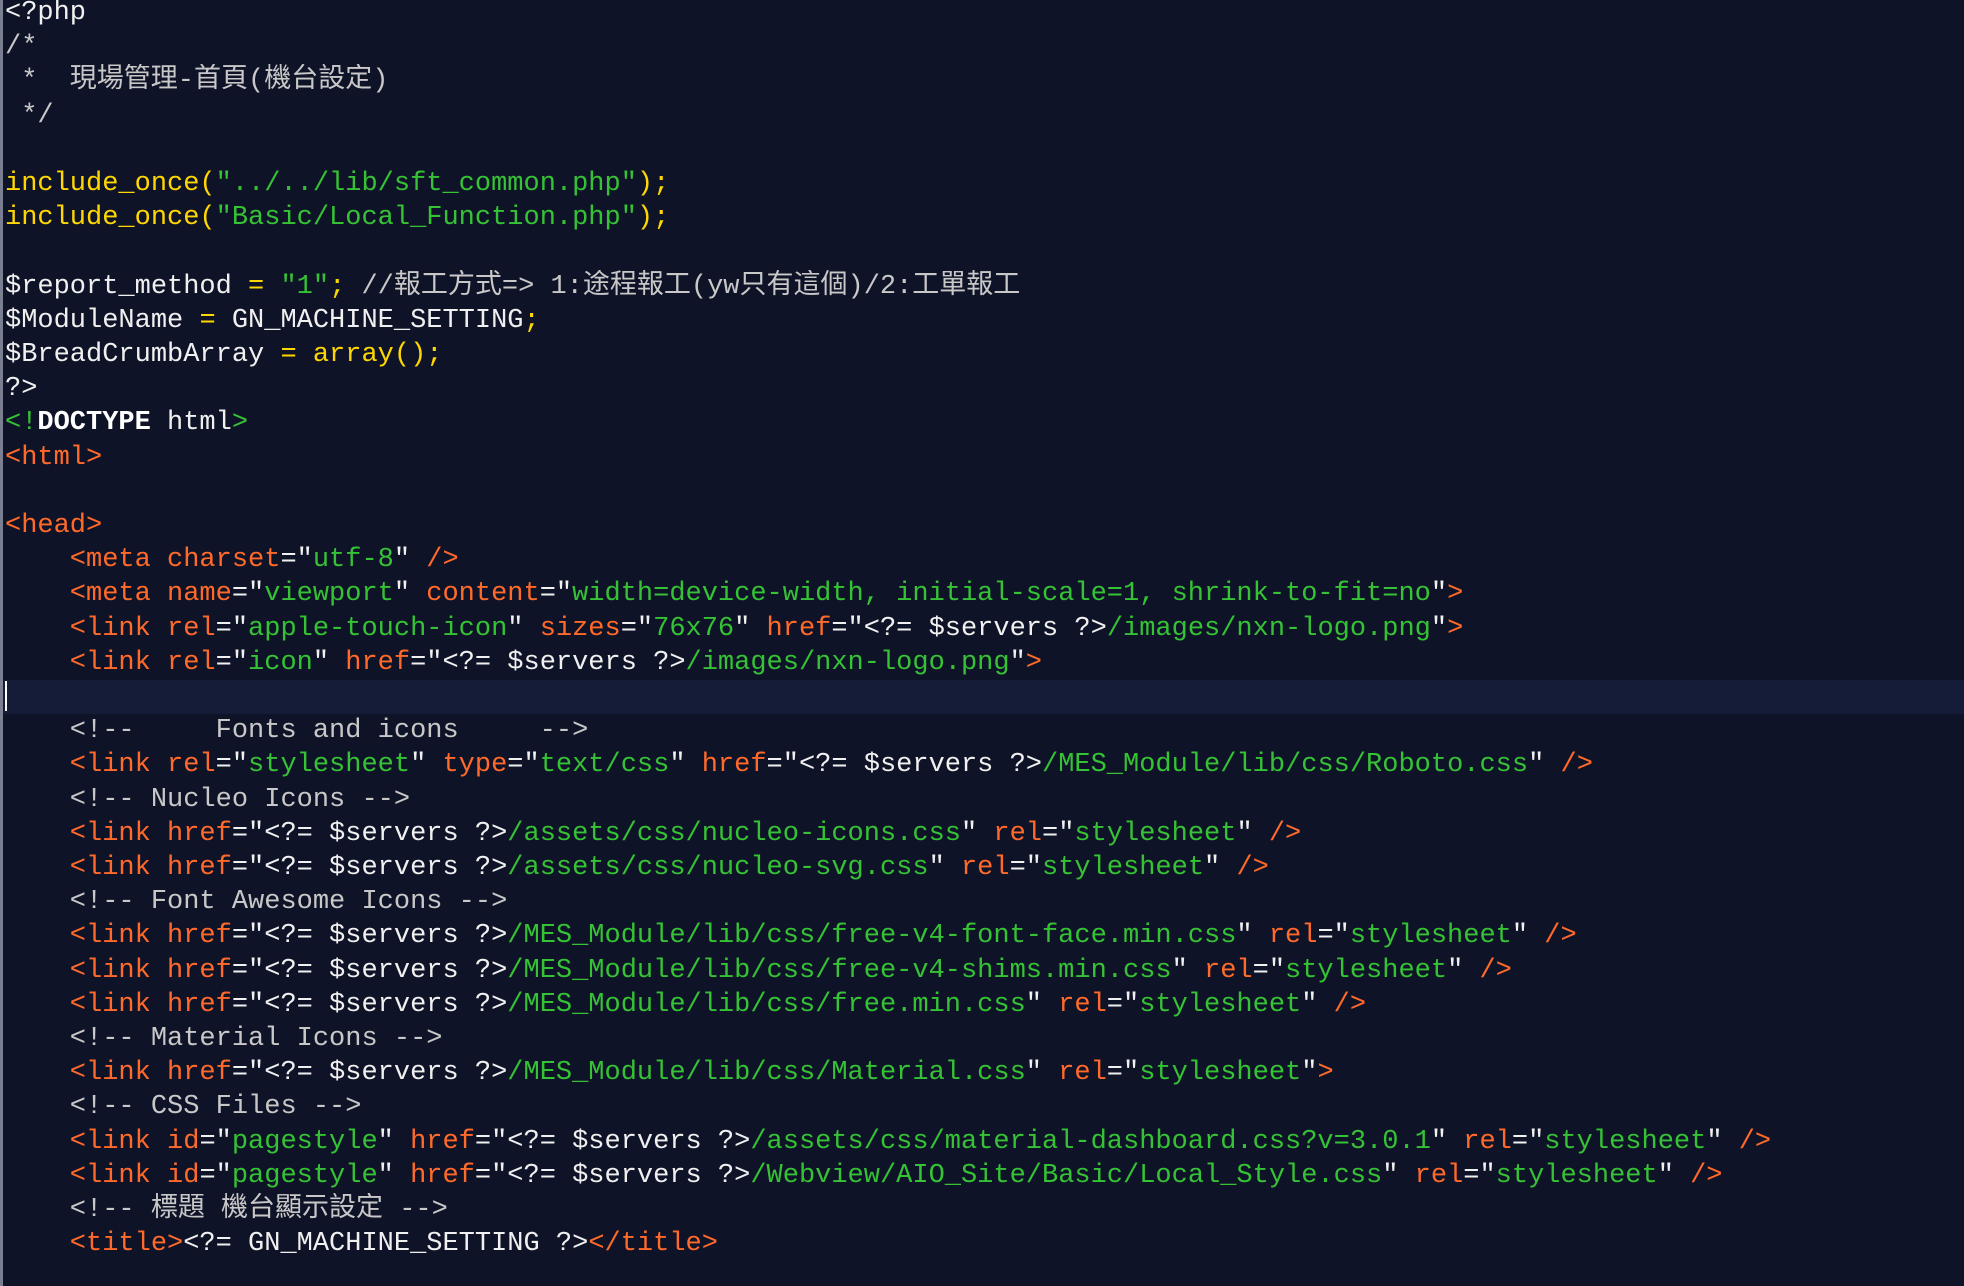  Describe the element at coordinates (983, 458) in the screenshot. I see `code-line: <html>` at that location.